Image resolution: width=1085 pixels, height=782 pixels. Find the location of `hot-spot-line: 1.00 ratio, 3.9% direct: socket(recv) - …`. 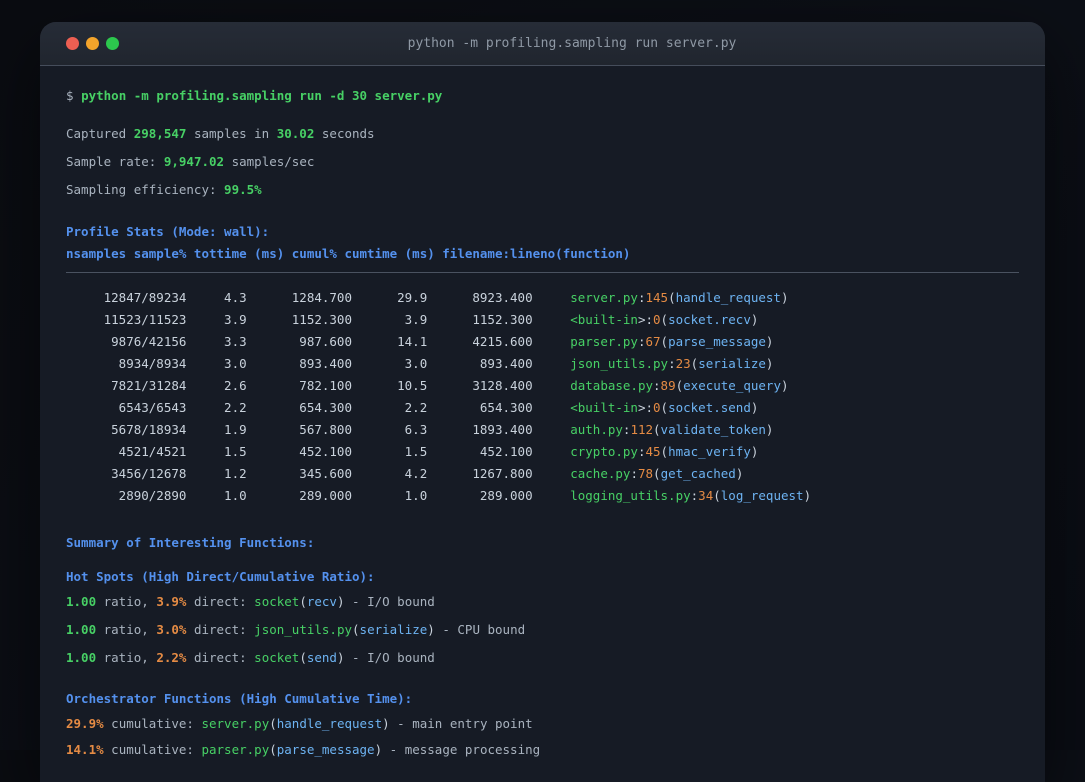

hot-spot-line: 1.00 ratio, 3.9% direct: socket(recv) - … is located at coordinates (250, 601).